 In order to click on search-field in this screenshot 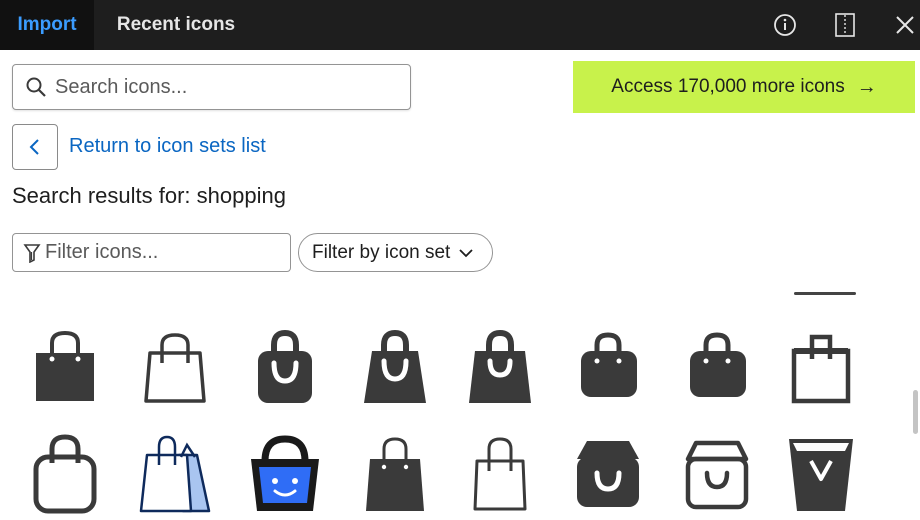, I will do `click(211, 87)`.